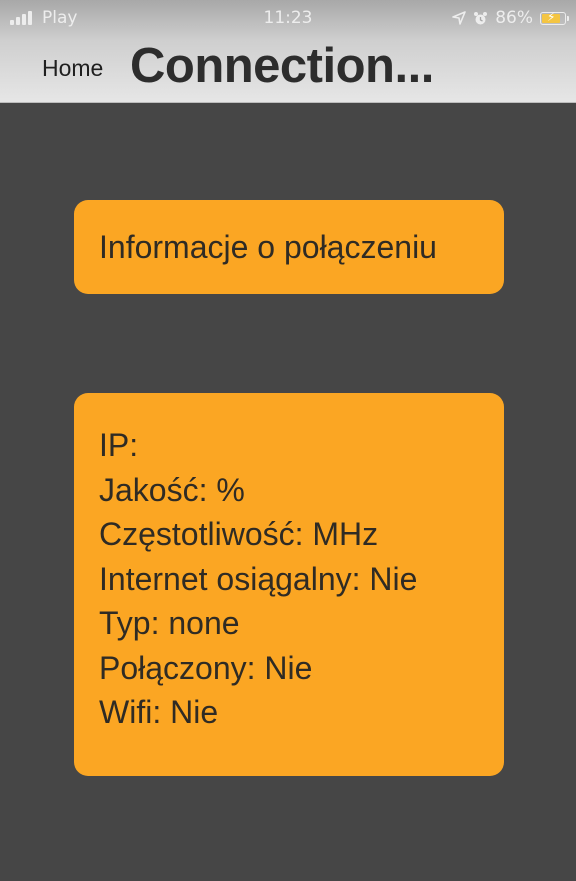 The height and width of the screenshot is (881, 576). I want to click on connection-info-title: Informacje o połączeniu, so click(268, 247).